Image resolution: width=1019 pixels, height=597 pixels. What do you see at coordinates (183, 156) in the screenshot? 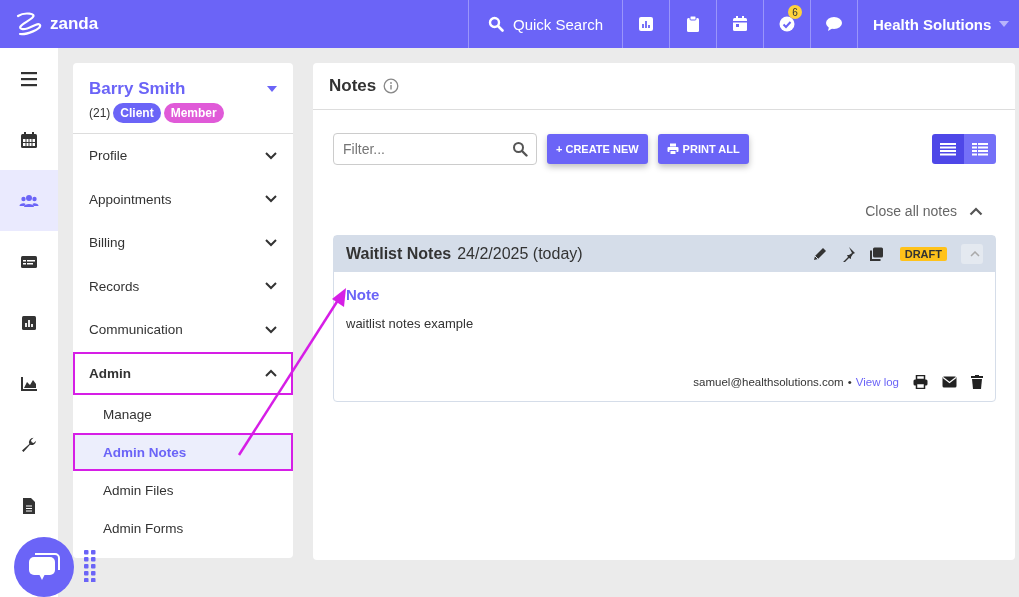
I see `nav-item: Profile` at bounding box center [183, 156].